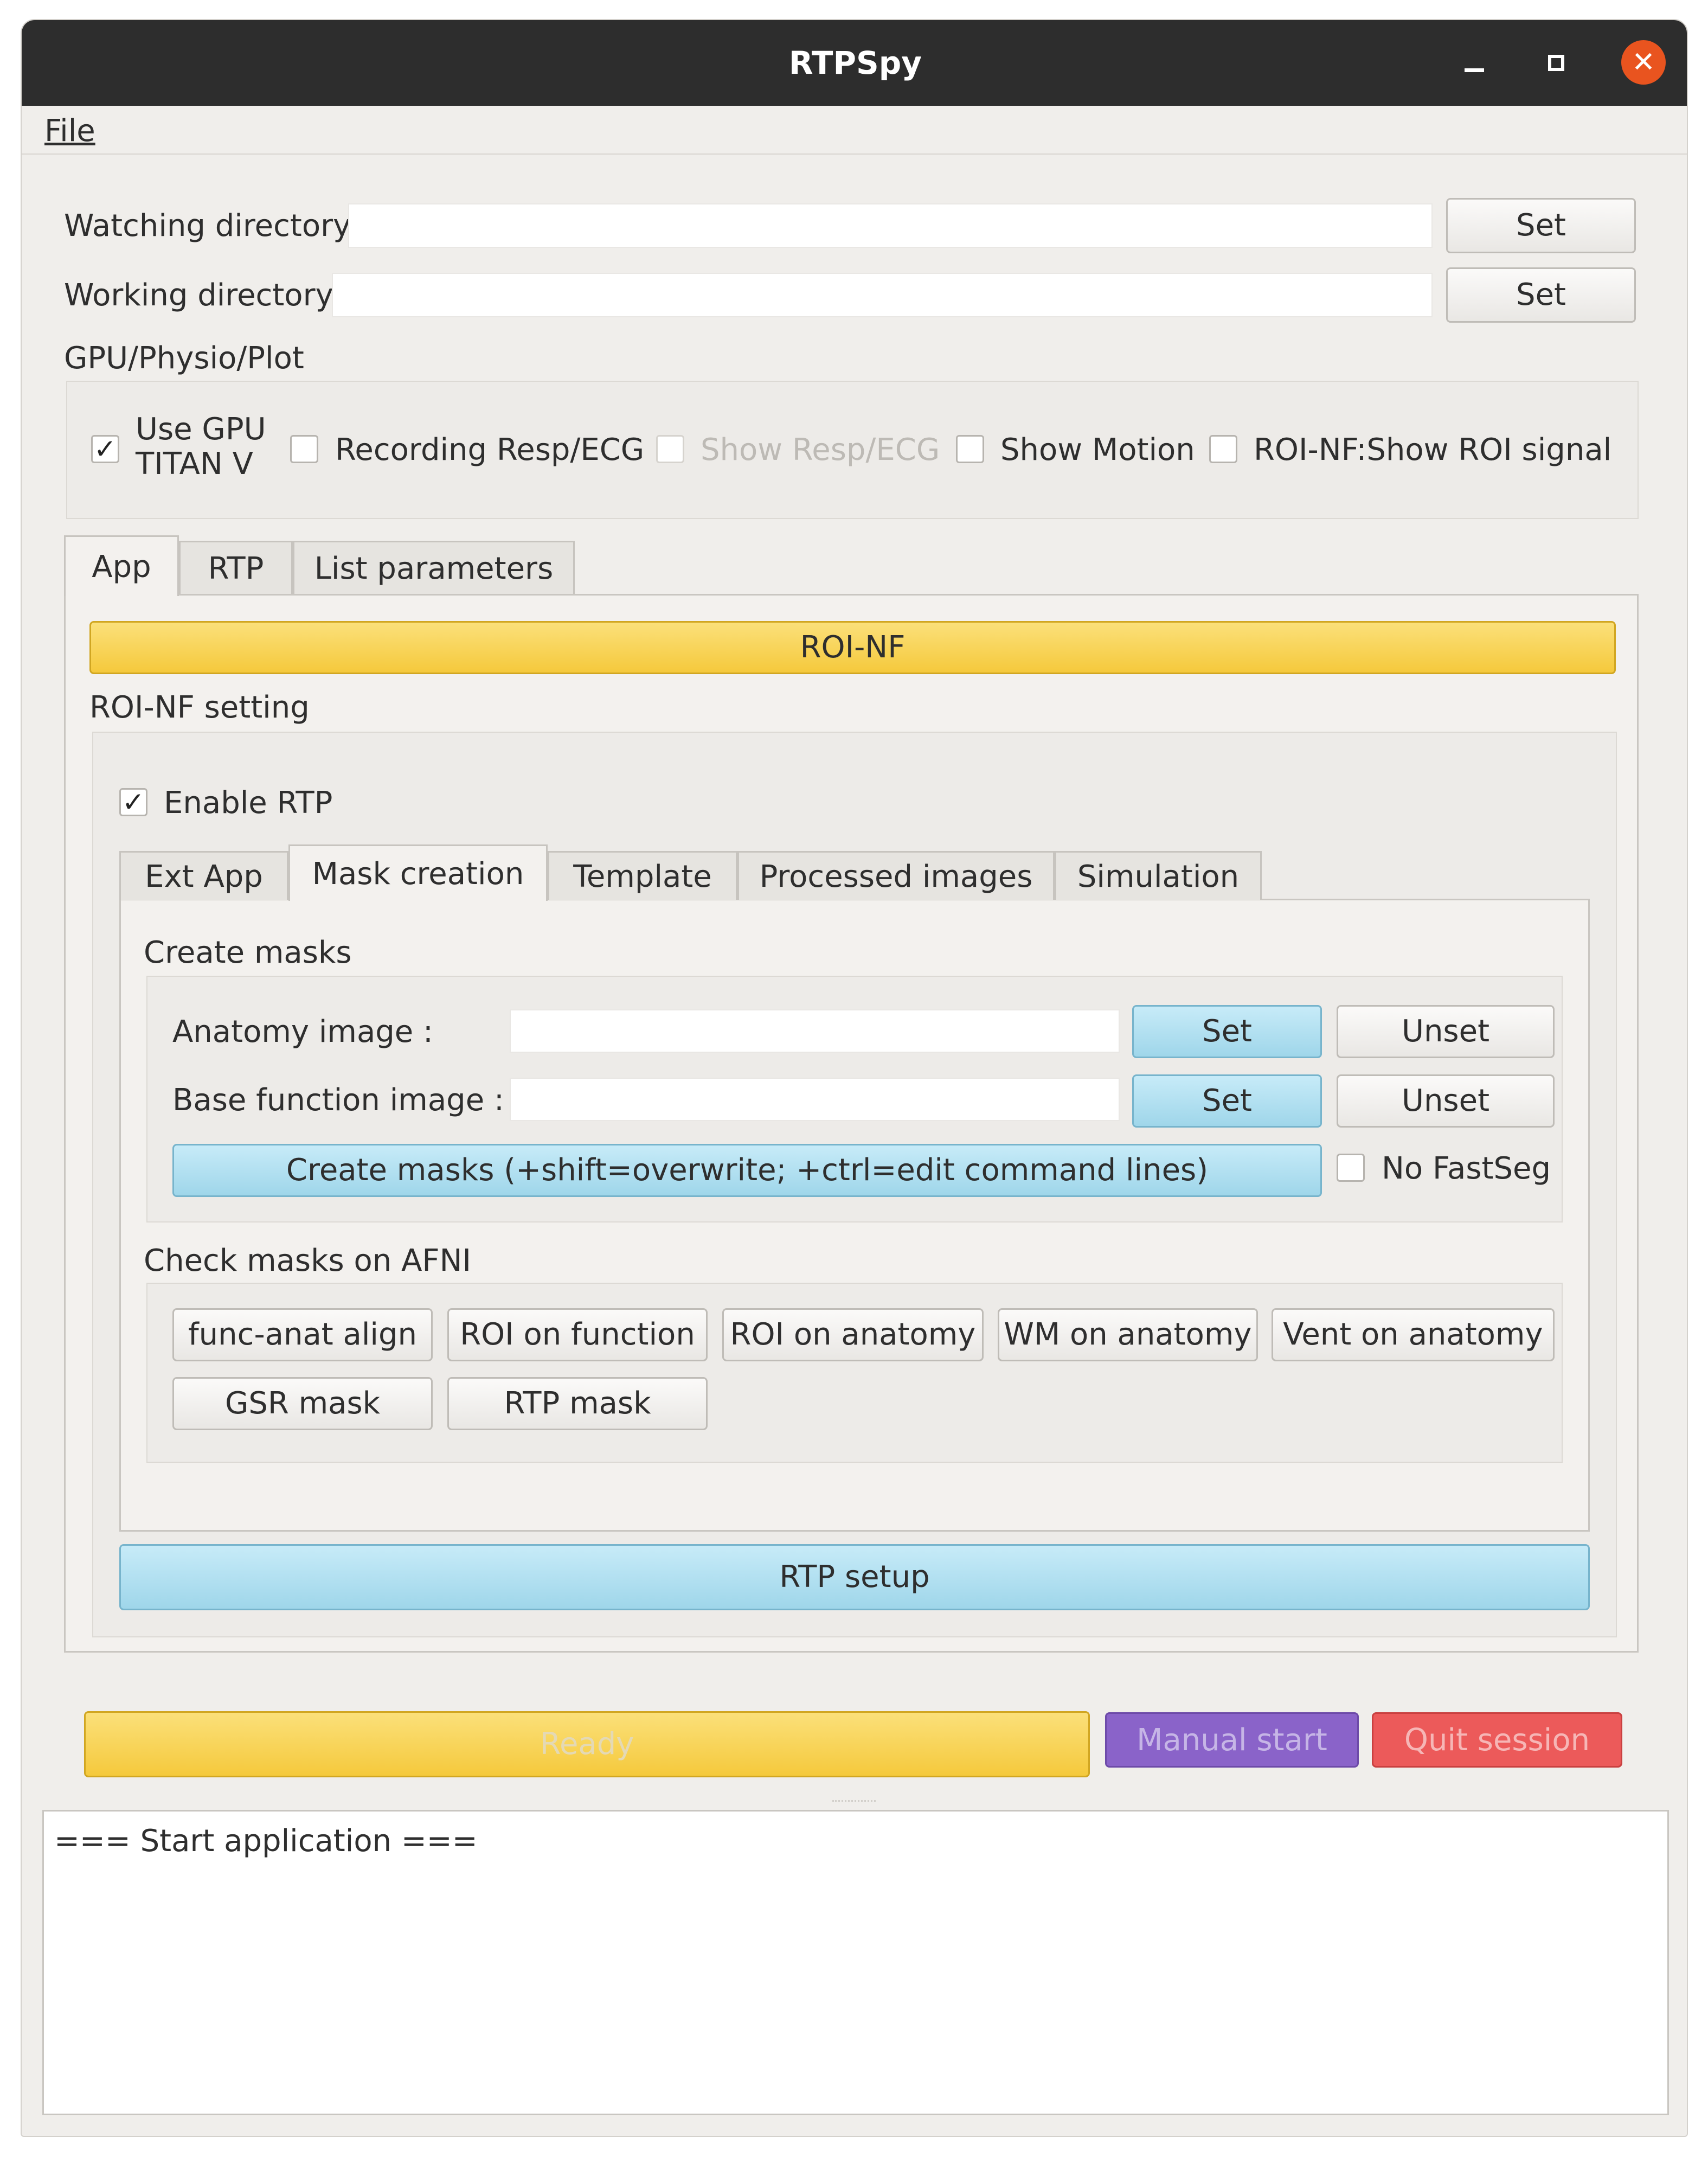  What do you see at coordinates (643, 875) in the screenshot?
I see `tab-template: Template` at bounding box center [643, 875].